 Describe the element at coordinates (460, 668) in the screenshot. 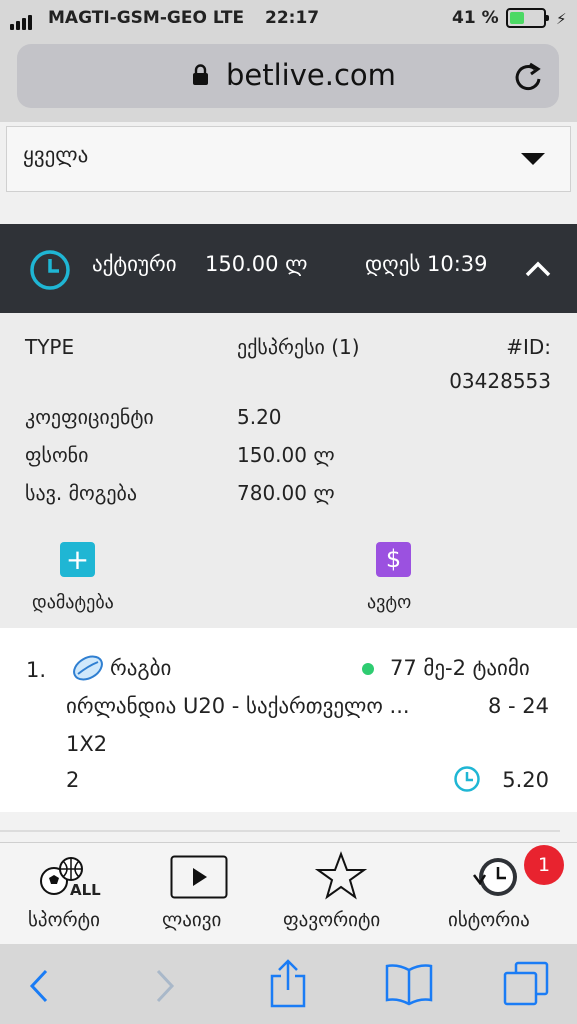

I see `live-status: 77 მე-2 ტაიმი` at that location.